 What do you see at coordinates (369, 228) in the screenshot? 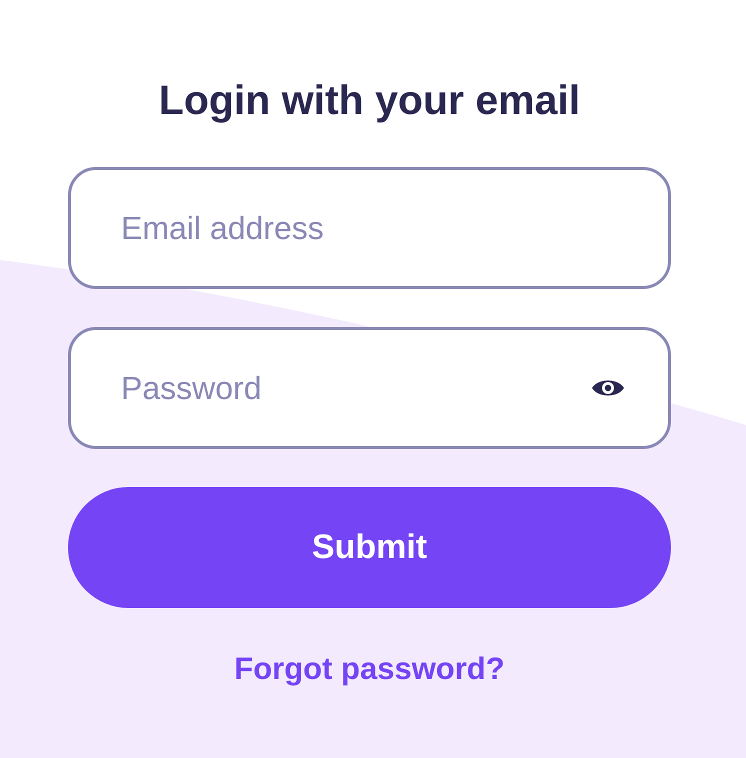
I see `email-field: Email address` at bounding box center [369, 228].